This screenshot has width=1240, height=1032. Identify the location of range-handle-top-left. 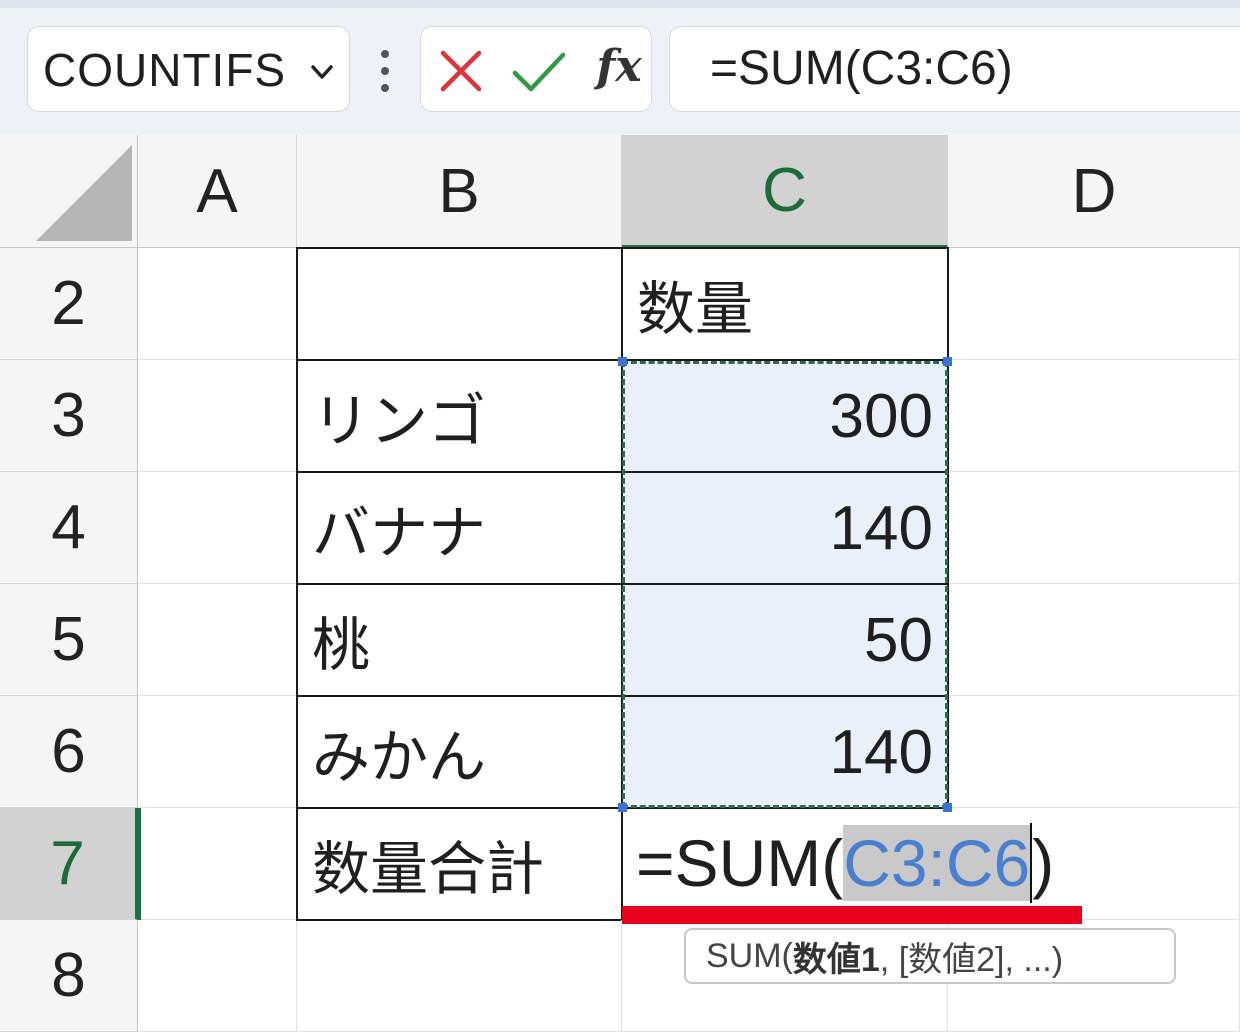
(622, 361).